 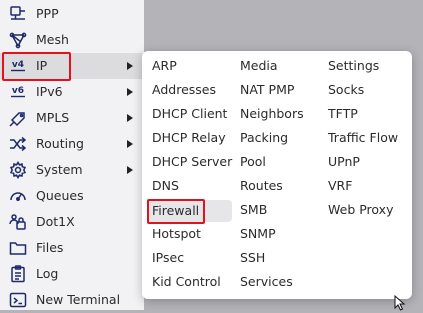 I want to click on mouse-cursor-icon, so click(x=400, y=303).